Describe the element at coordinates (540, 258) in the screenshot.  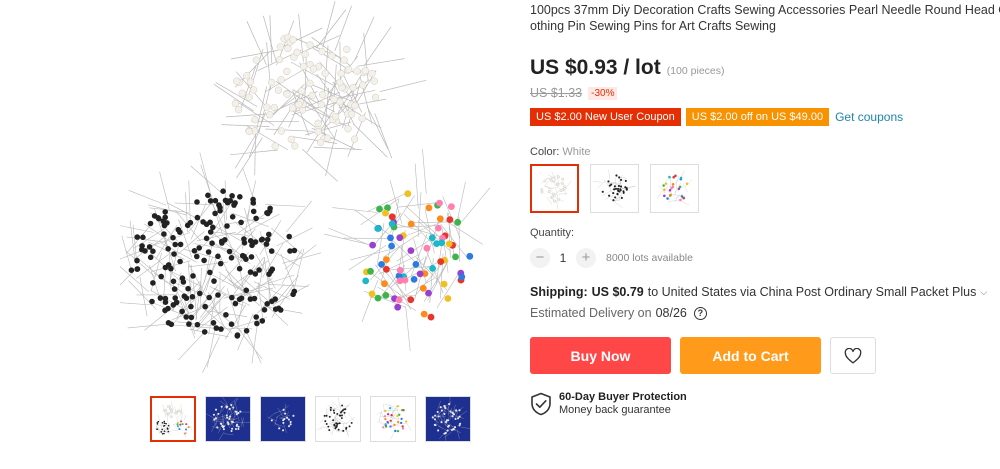
I see `quantity-decrease-button: −` at that location.